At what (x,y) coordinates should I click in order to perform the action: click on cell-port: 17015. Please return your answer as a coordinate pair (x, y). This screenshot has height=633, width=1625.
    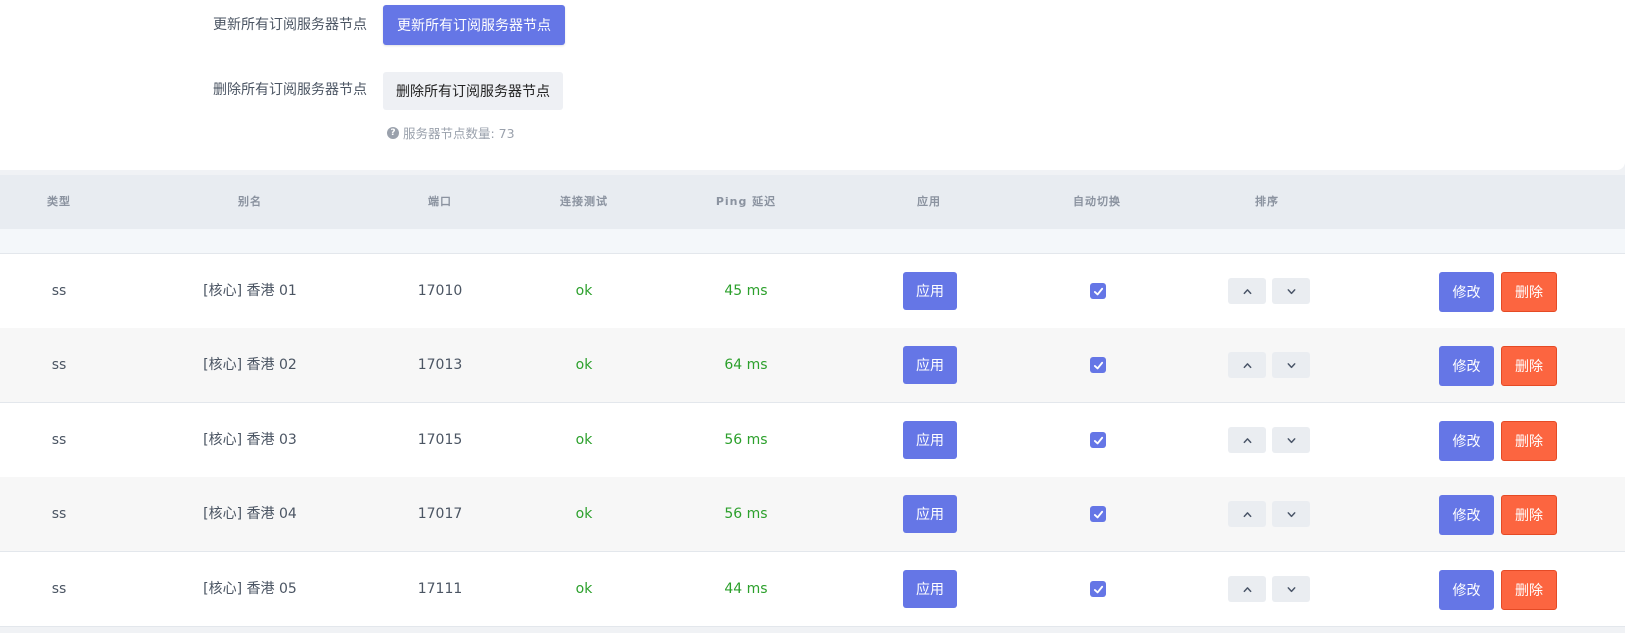
    Looking at the image, I should click on (440, 440).